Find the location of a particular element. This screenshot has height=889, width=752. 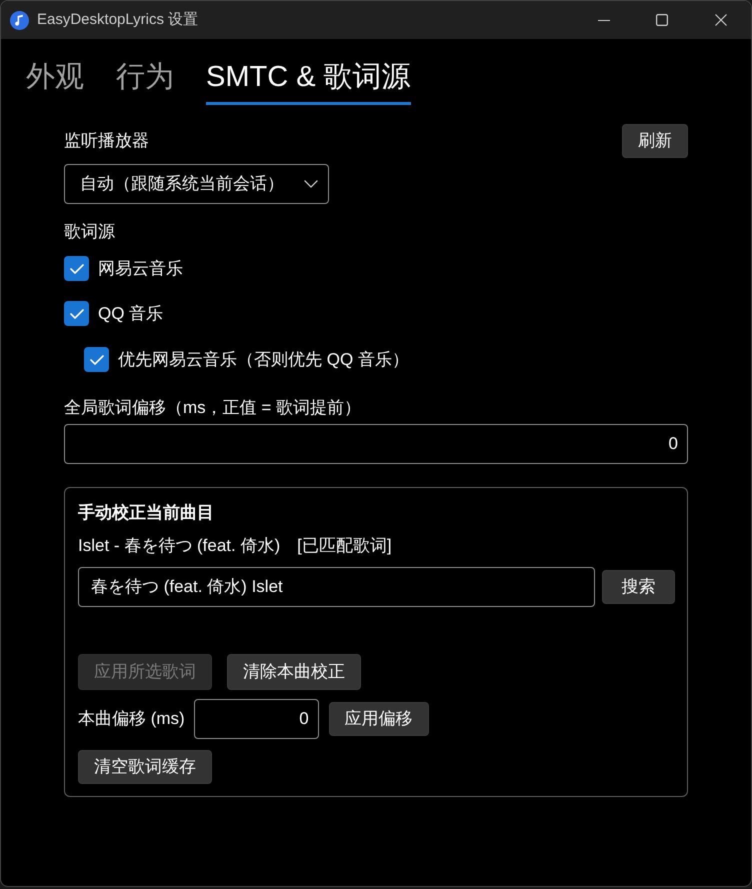

field-label: 本曲偏移 (ms) is located at coordinates (131, 719).